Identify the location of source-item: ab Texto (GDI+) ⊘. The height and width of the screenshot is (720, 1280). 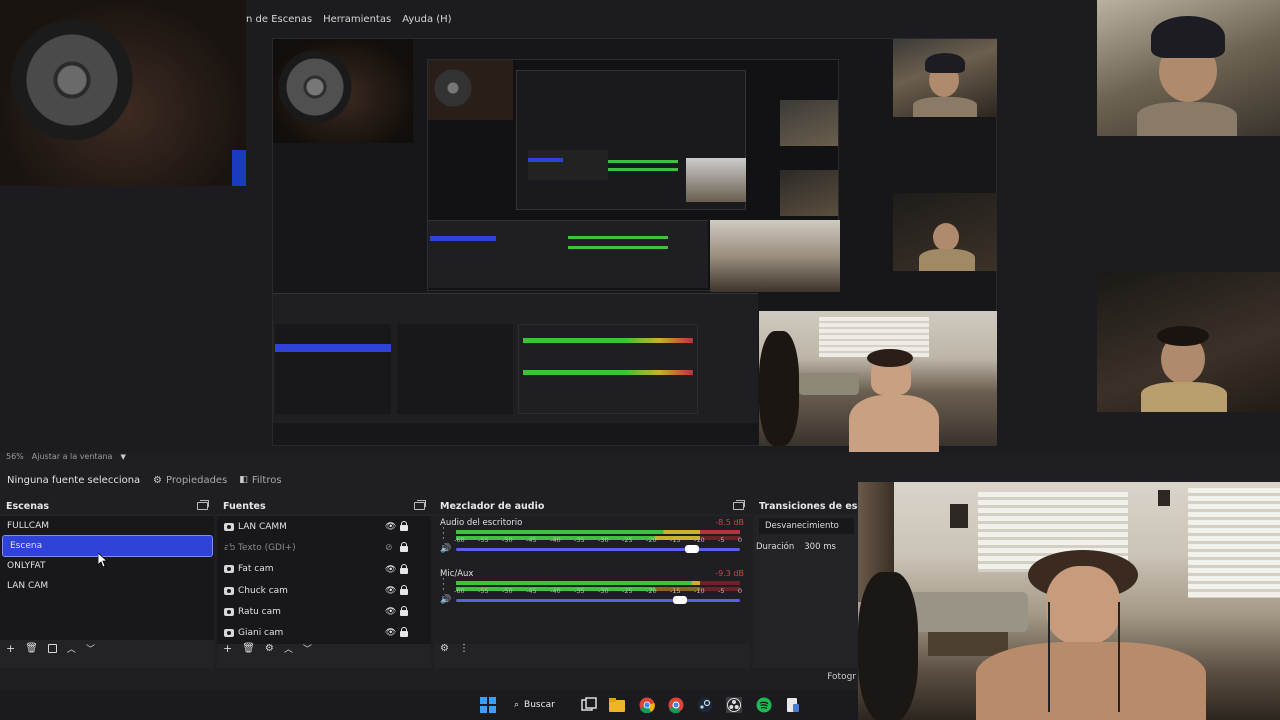
(324, 547).